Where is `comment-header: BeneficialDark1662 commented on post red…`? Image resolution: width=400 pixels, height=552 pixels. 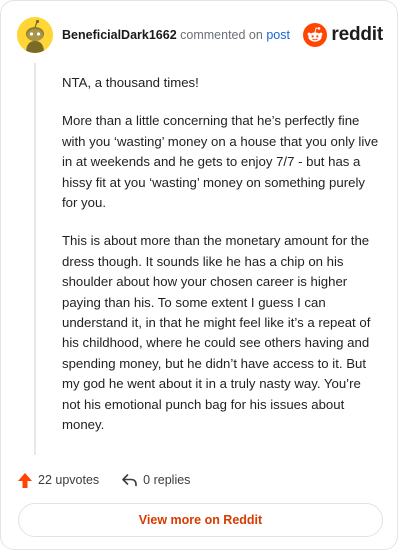
comment-header: BeneficialDark1662 commented on post red… is located at coordinates (200, 35).